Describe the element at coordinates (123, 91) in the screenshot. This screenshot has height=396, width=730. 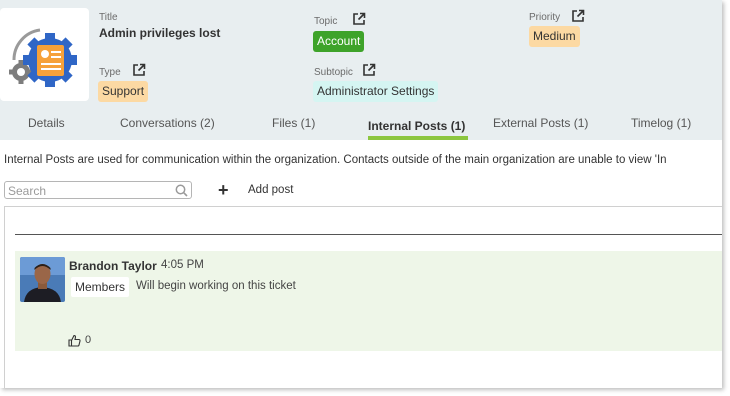
I see `type-chip: Support` at that location.